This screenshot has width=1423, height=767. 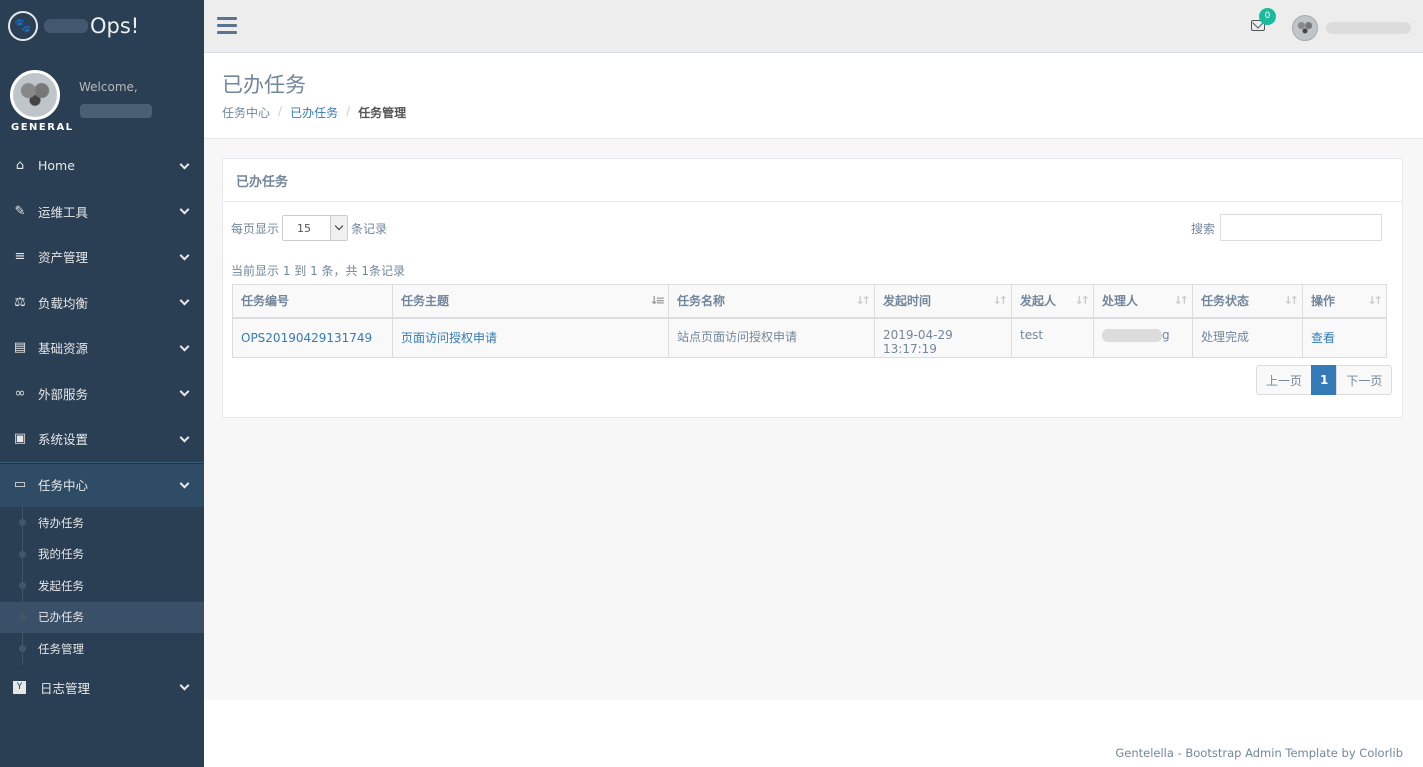 I want to click on breadcrumb-item: 任务中心, so click(x=246, y=113).